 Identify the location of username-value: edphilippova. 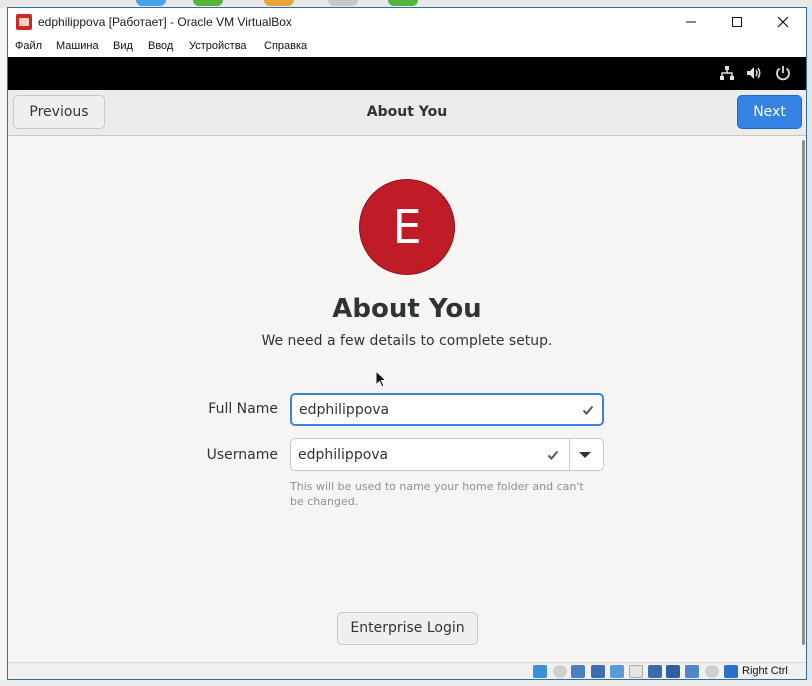
(343, 455).